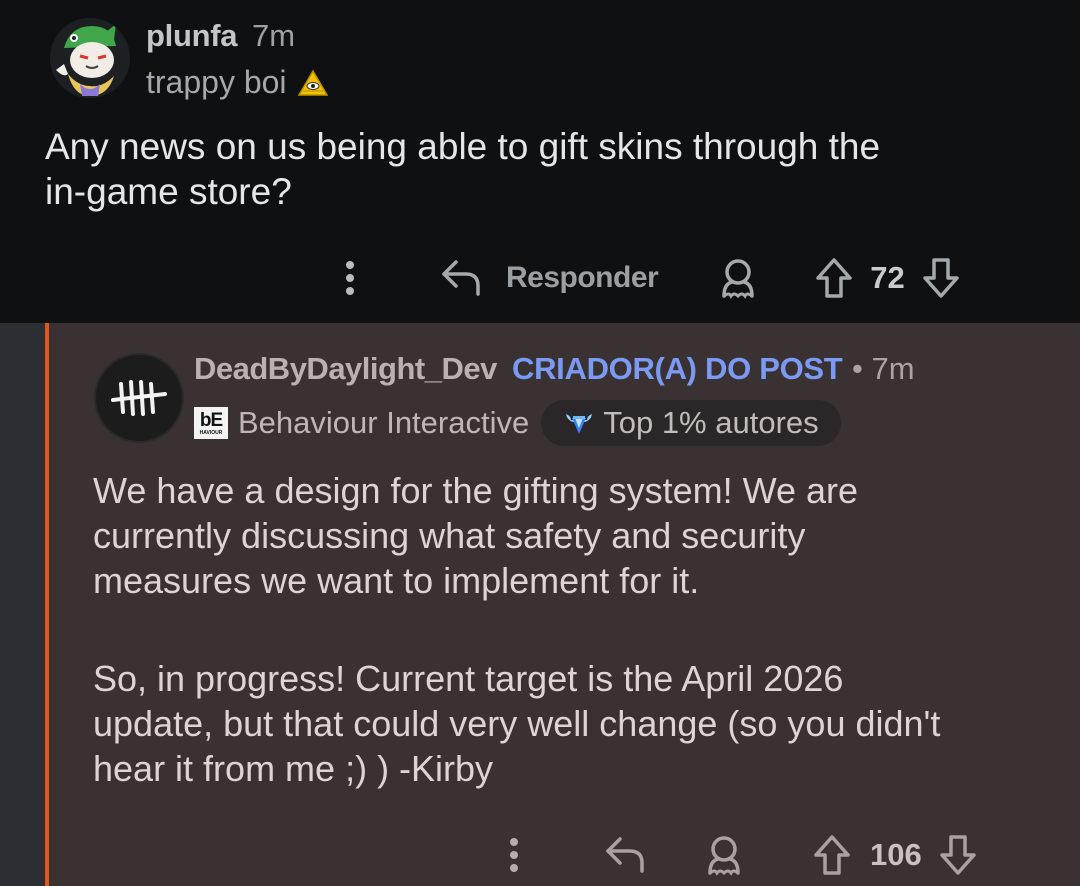 Image resolution: width=1080 pixels, height=886 pixels. Describe the element at coordinates (216, 82) in the screenshot. I see `flair-text: trappy boi` at that location.